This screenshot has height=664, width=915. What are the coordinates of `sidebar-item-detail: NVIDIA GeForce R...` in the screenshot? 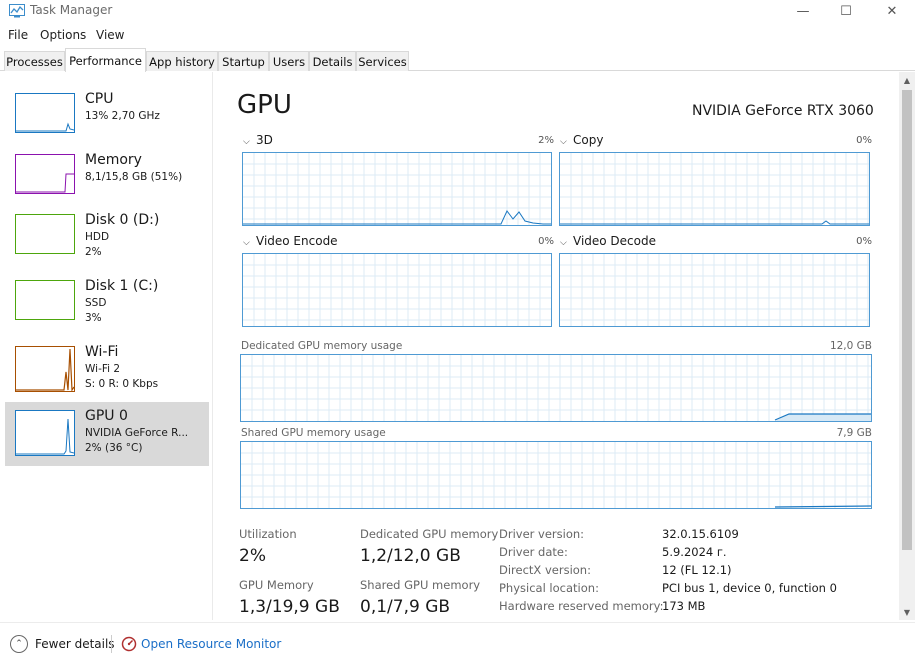 It's located at (137, 433).